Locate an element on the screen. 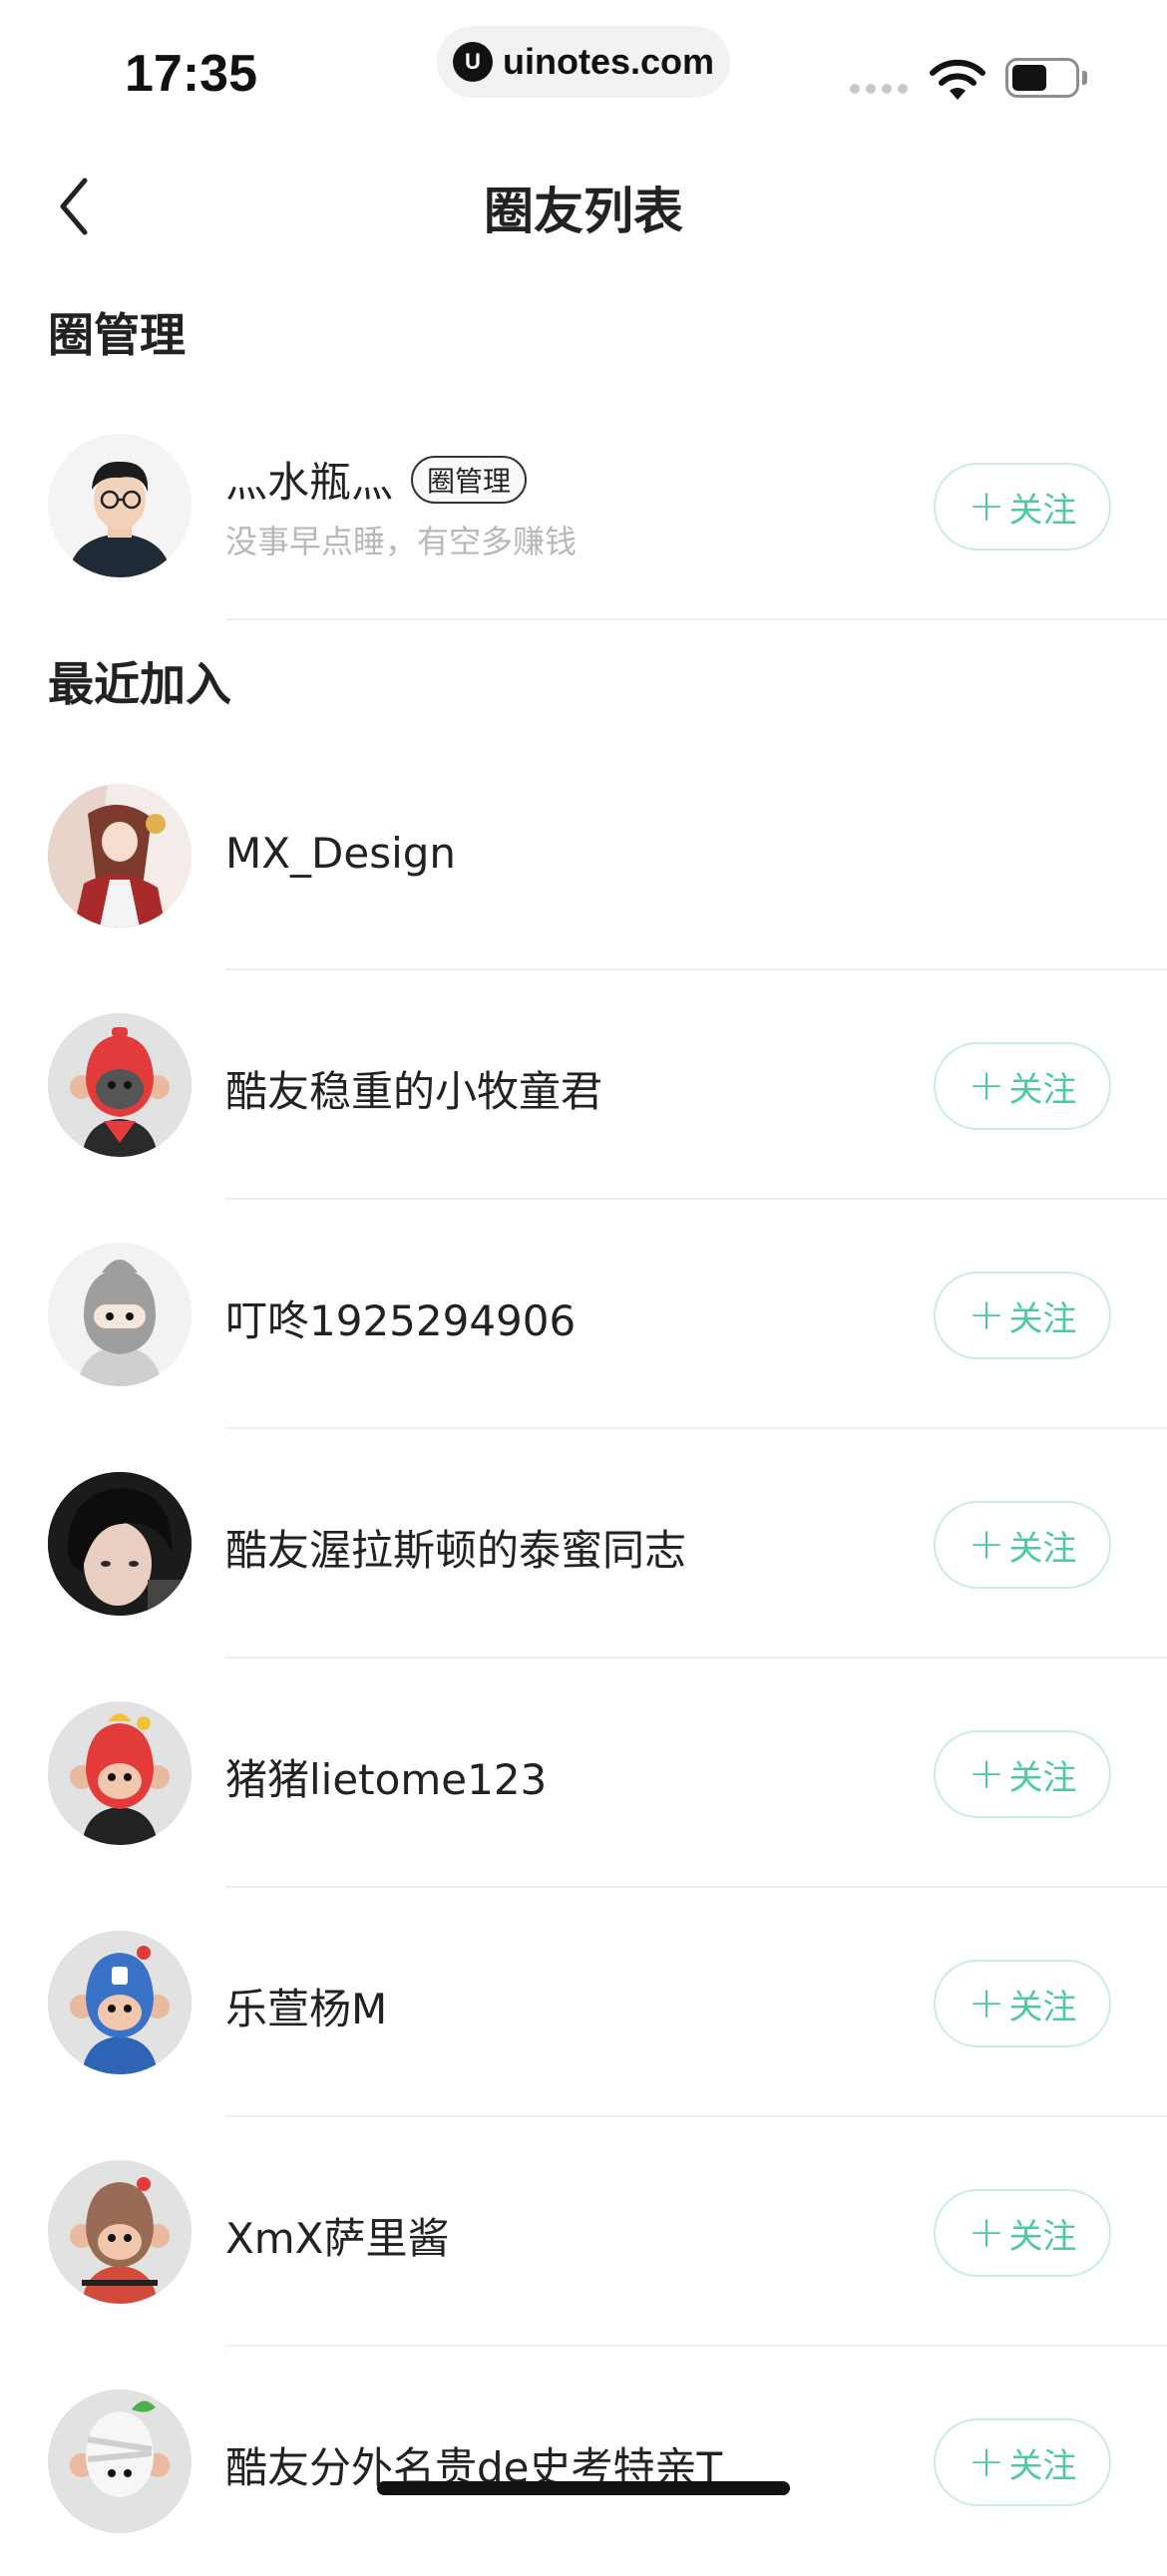 Image resolution: width=1167 pixels, height=2576 pixels. home-indicator is located at coordinates (583, 2488).